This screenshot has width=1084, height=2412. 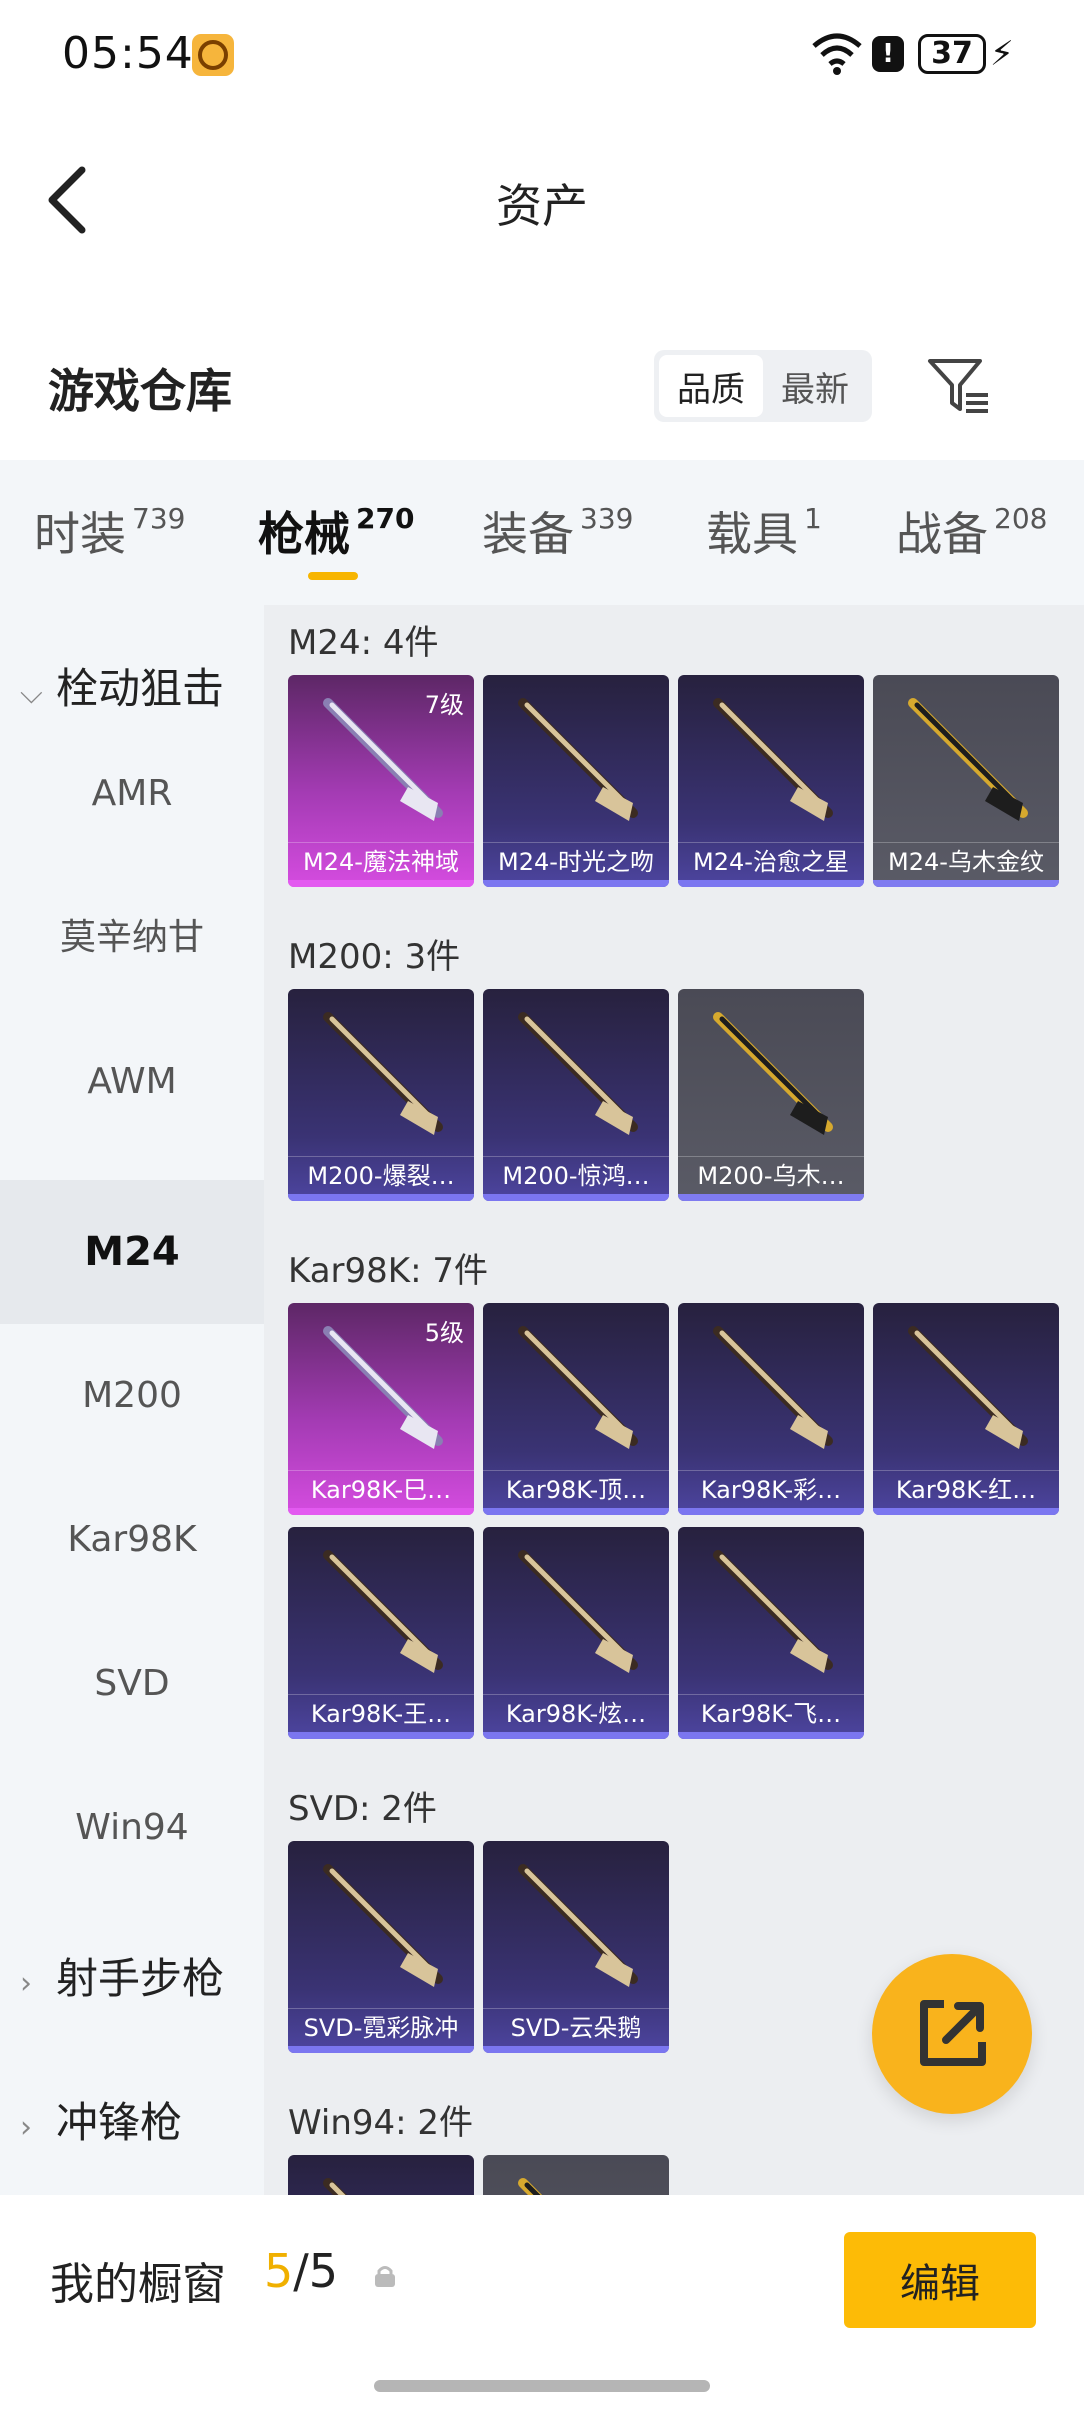 What do you see at coordinates (966, 781) in the screenshot?
I see `weapon-card: M24-乌木金纹` at bounding box center [966, 781].